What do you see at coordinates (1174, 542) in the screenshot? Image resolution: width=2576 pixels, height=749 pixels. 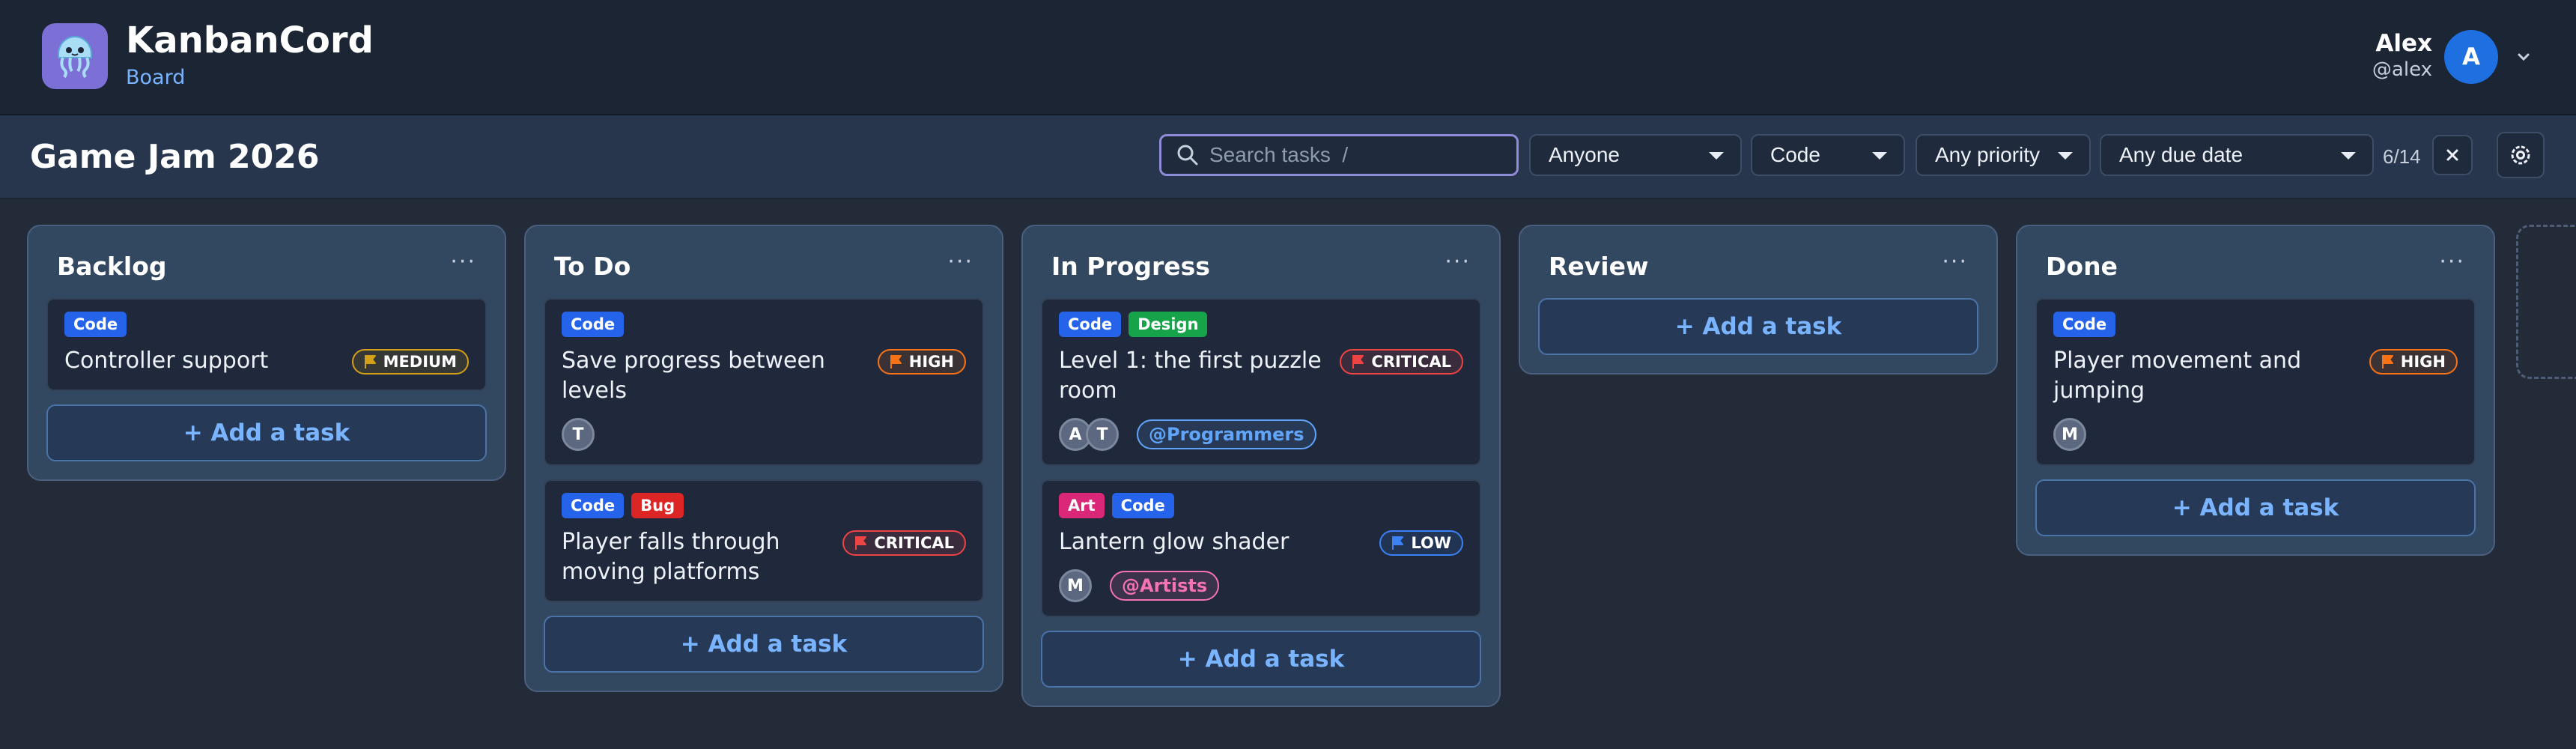 I see `card-title: Lantern glow shader` at bounding box center [1174, 542].